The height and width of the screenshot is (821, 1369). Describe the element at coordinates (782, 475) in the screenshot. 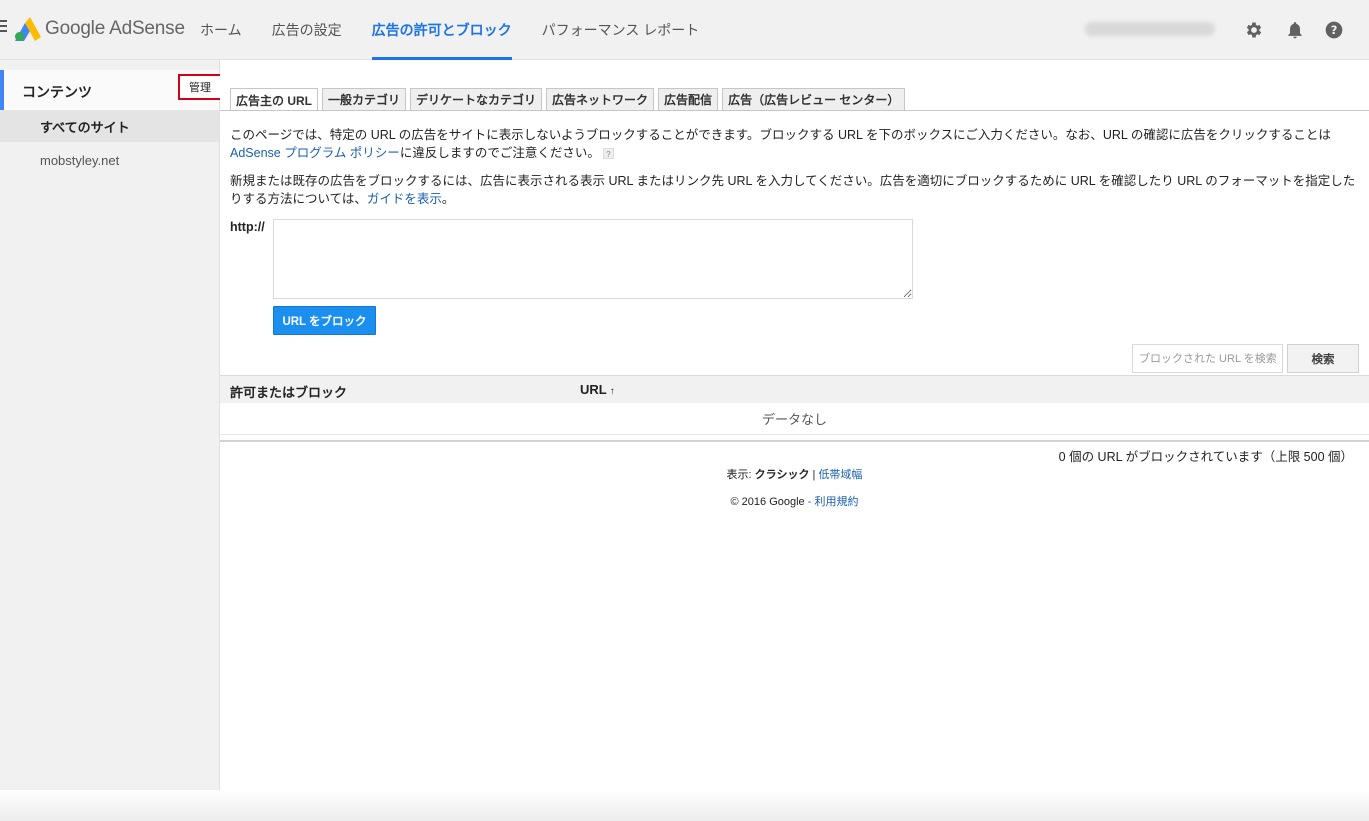

I see `view-classic: クラシック` at that location.